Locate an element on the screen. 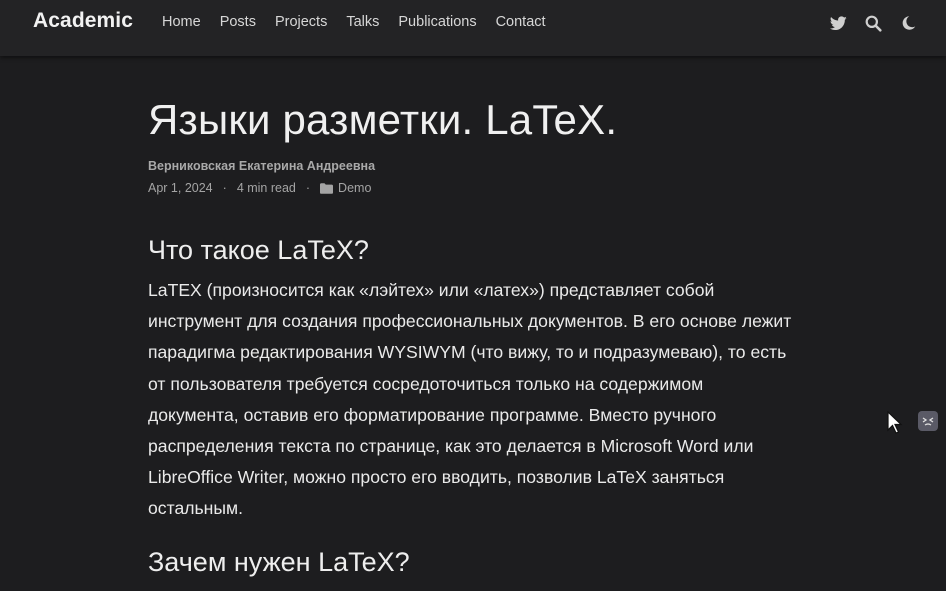 This screenshot has width=946, height=591. nav-link-home: Home is located at coordinates (181, 22).